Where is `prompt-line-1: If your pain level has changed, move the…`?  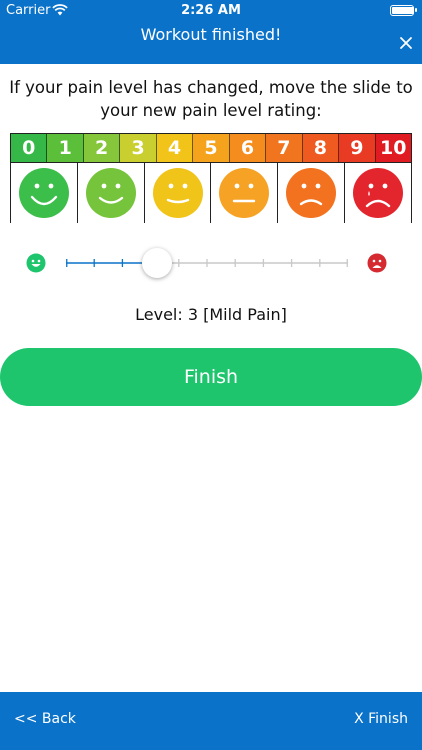
prompt-line-1: If your pain level has changed, move the… is located at coordinates (211, 87).